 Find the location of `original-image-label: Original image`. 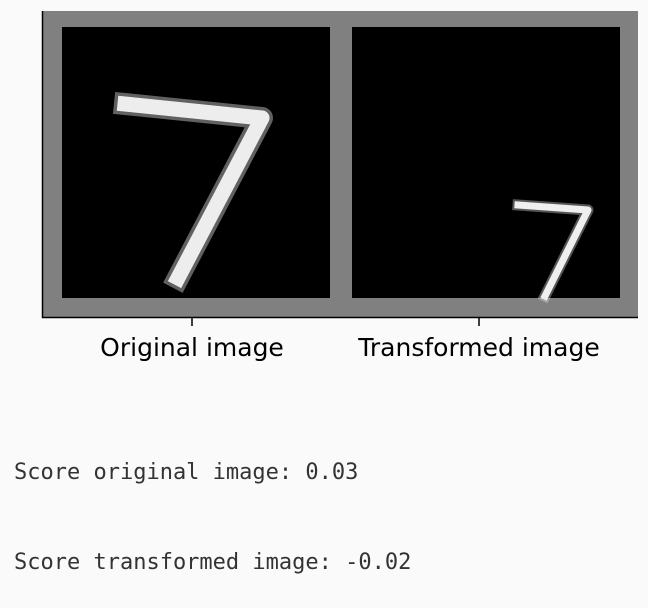

original-image-label: Original image is located at coordinates (192, 347).